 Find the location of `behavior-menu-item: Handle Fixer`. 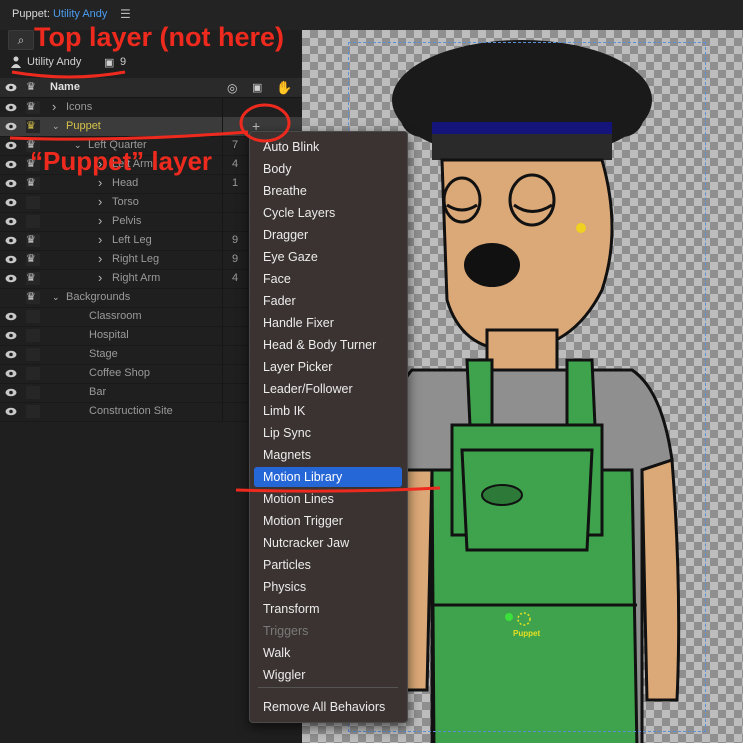

behavior-menu-item: Handle Fixer is located at coordinates (328, 323).